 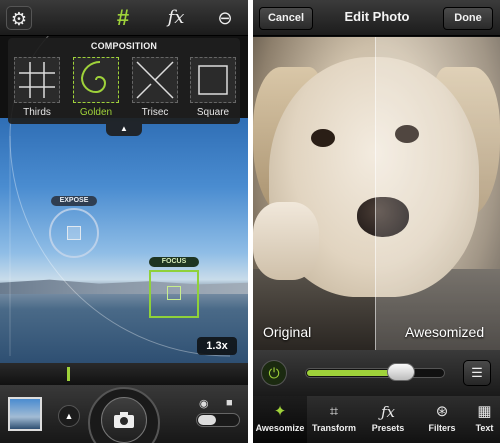 I want to click on shutter-button, so click(x=124, y=420).